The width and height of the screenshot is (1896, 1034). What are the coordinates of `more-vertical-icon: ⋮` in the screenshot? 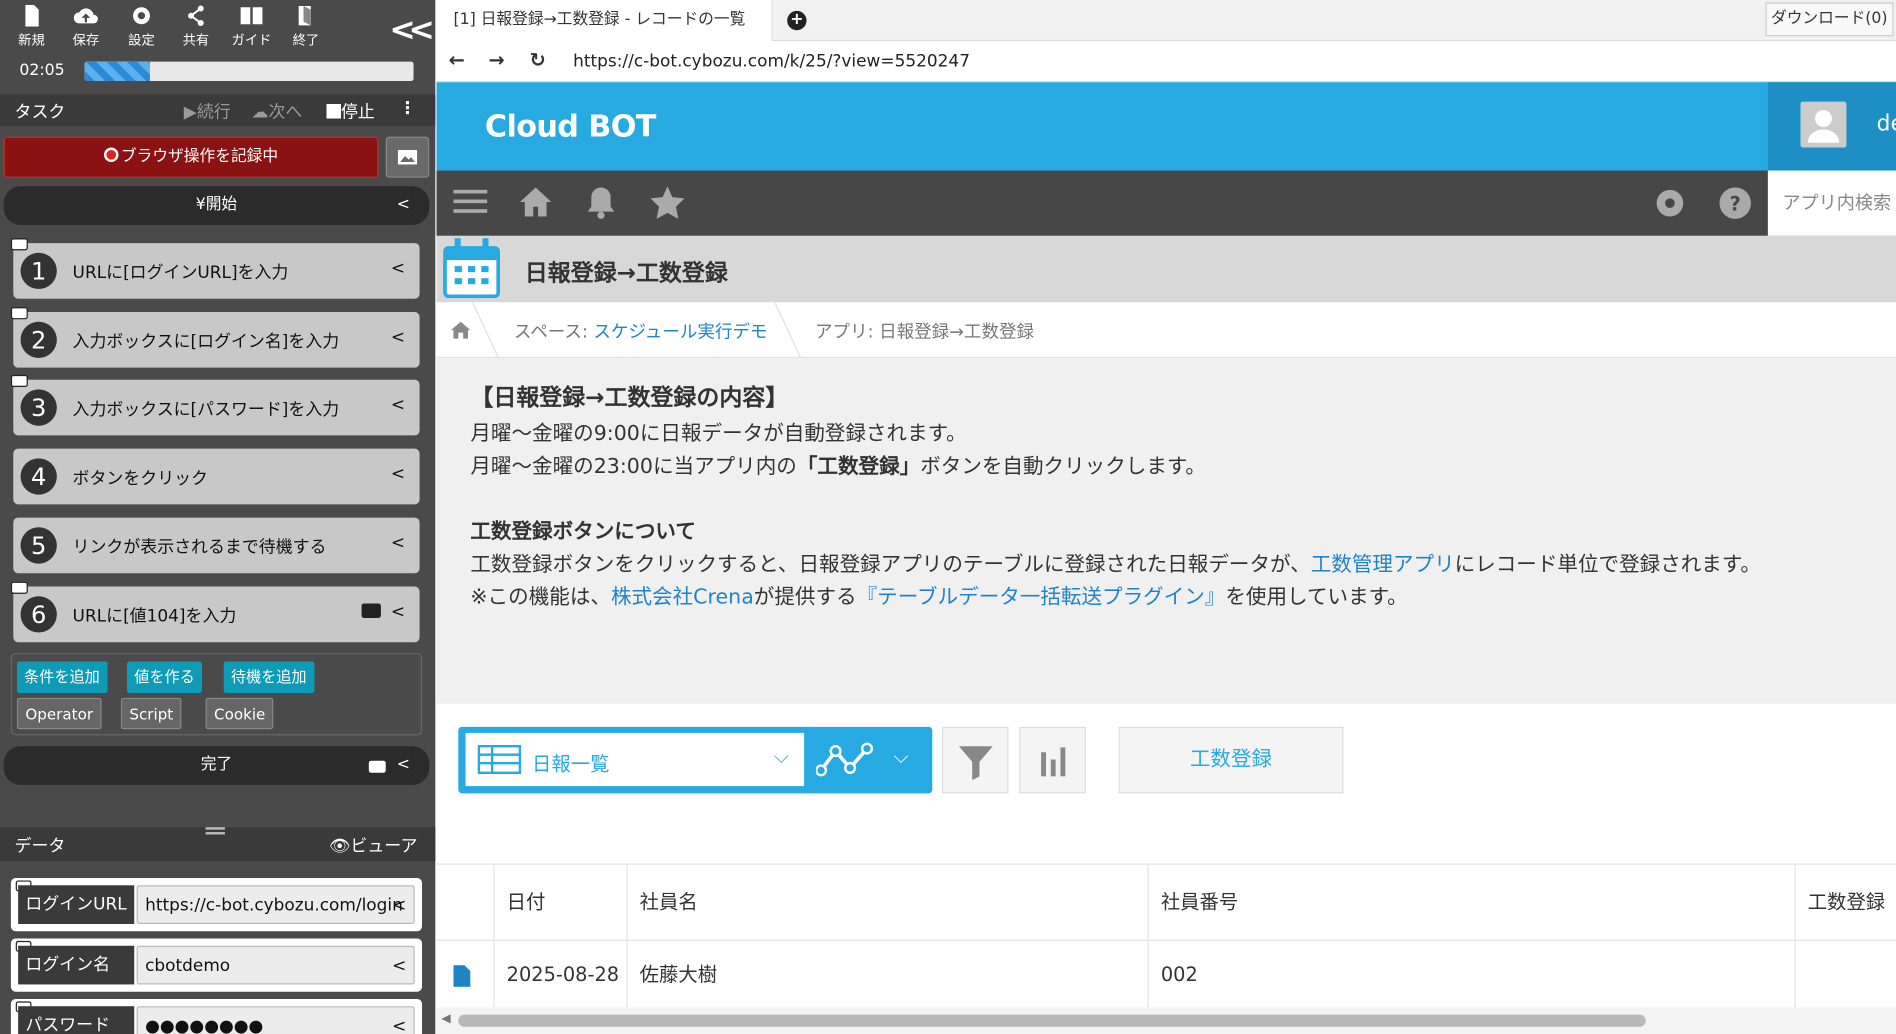 It's located at (407, 108).